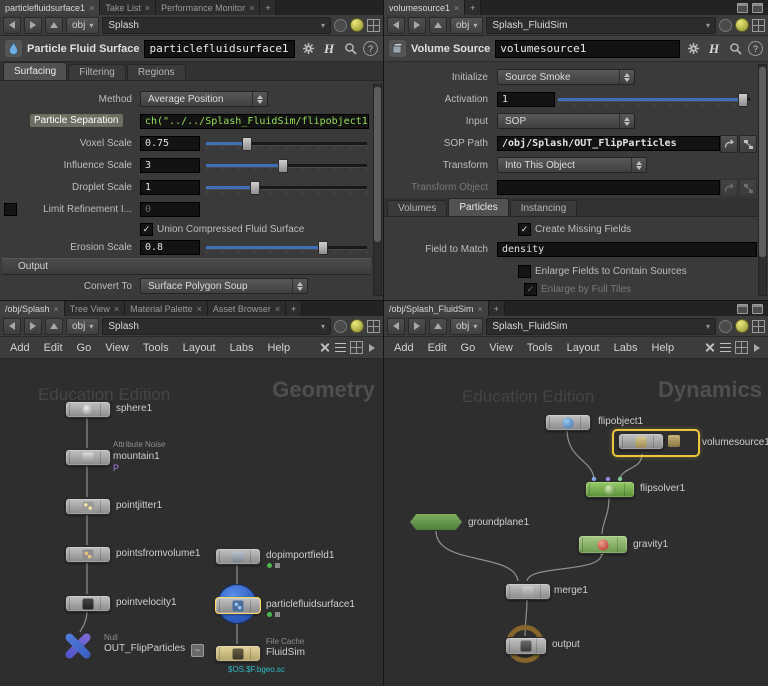 The width and height of the screenshot is (768, 686). Describe the element at coordinates (709, 348) in the screenshot. I see `tools-icon` at that location.